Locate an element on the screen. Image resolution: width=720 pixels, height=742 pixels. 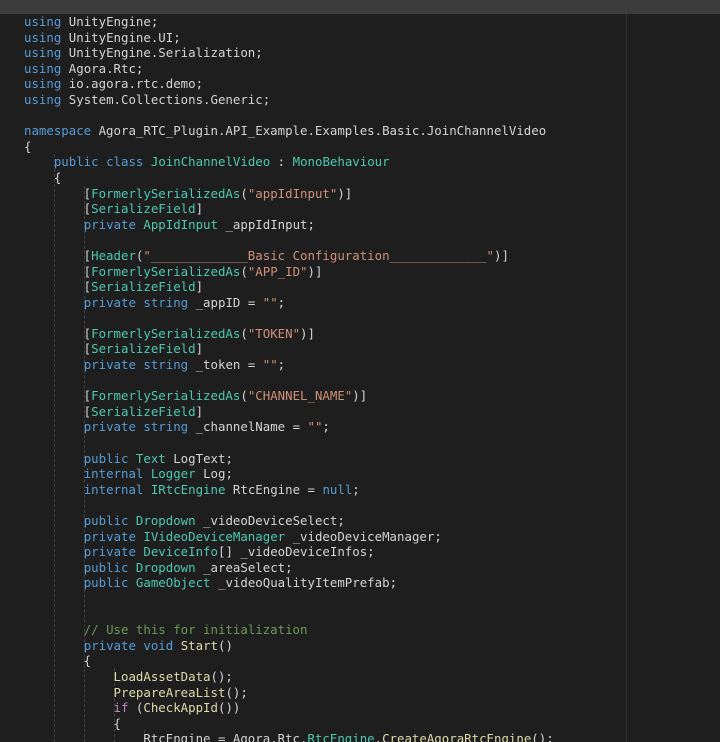
code-token: : is located at coordinates (281, 162).